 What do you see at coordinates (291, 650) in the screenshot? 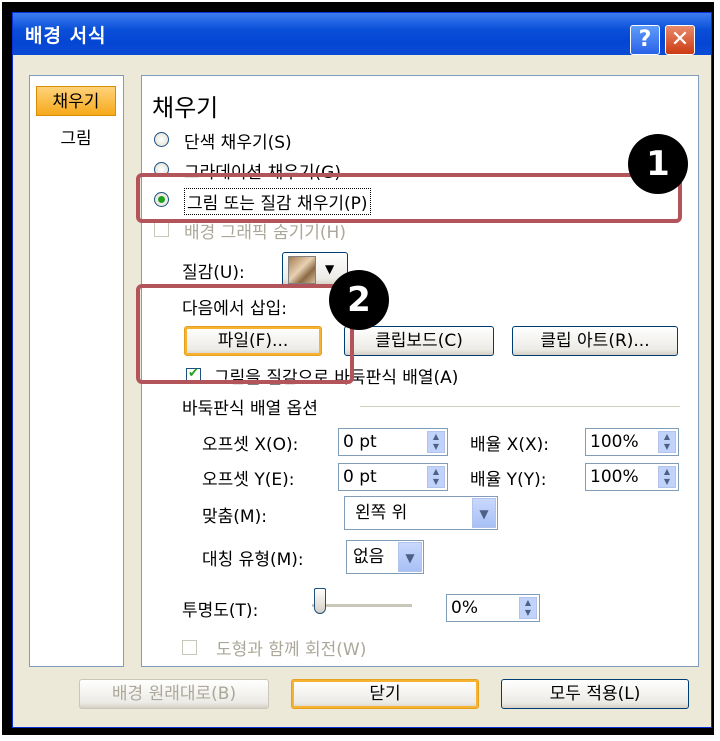
I see `rotate-with-shape-label: 도형과 함께 회전(W)` at bounding box center [291, 650].